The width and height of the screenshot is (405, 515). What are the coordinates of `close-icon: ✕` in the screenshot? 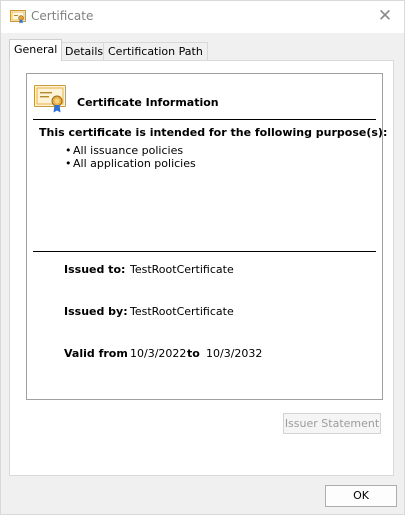 It's located at (385, 16).